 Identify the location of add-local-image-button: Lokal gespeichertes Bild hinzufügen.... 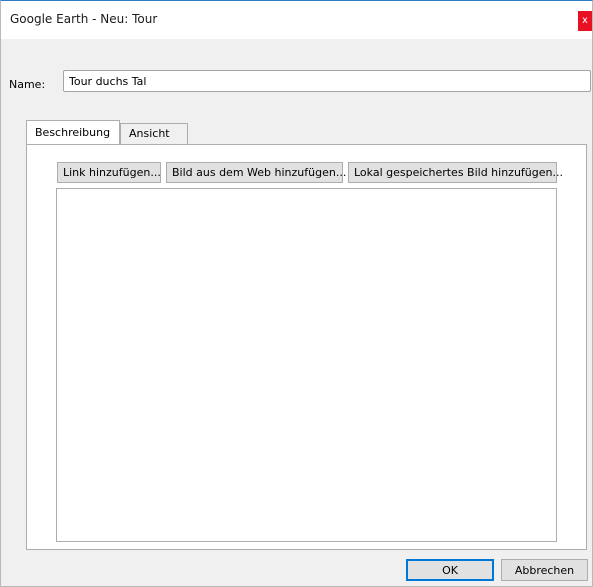
(455, 172).